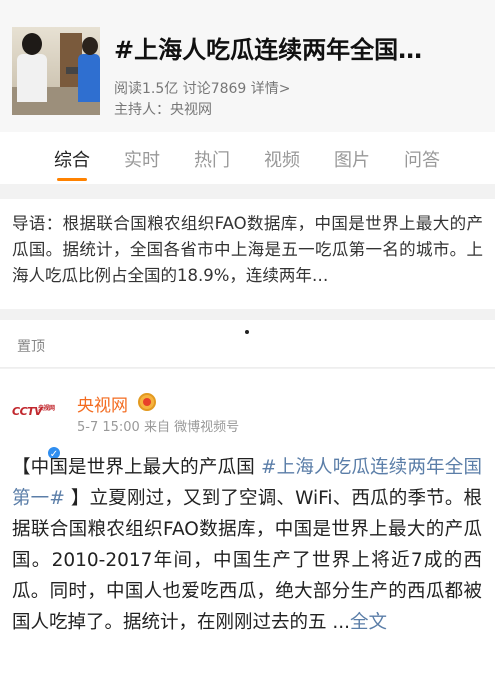 The height and width of the screenshot is (677, 495). What do you see at coordinates (158, 427) in the screenshot?
I see `post-meta: 5-7 15:00 来自 微博视频号` at bounding box center [158, 427].